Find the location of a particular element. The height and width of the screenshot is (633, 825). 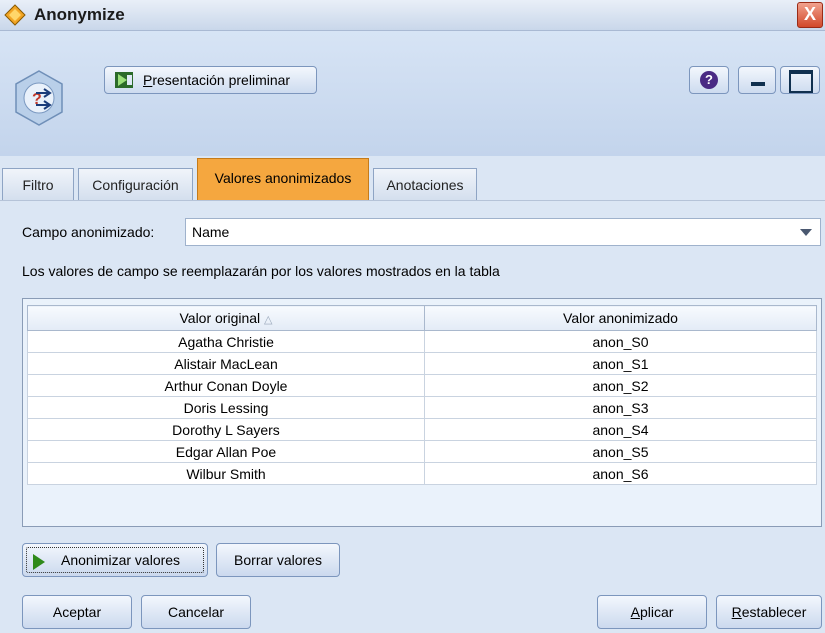

minimize-icon is located at coordinates (758, 84).